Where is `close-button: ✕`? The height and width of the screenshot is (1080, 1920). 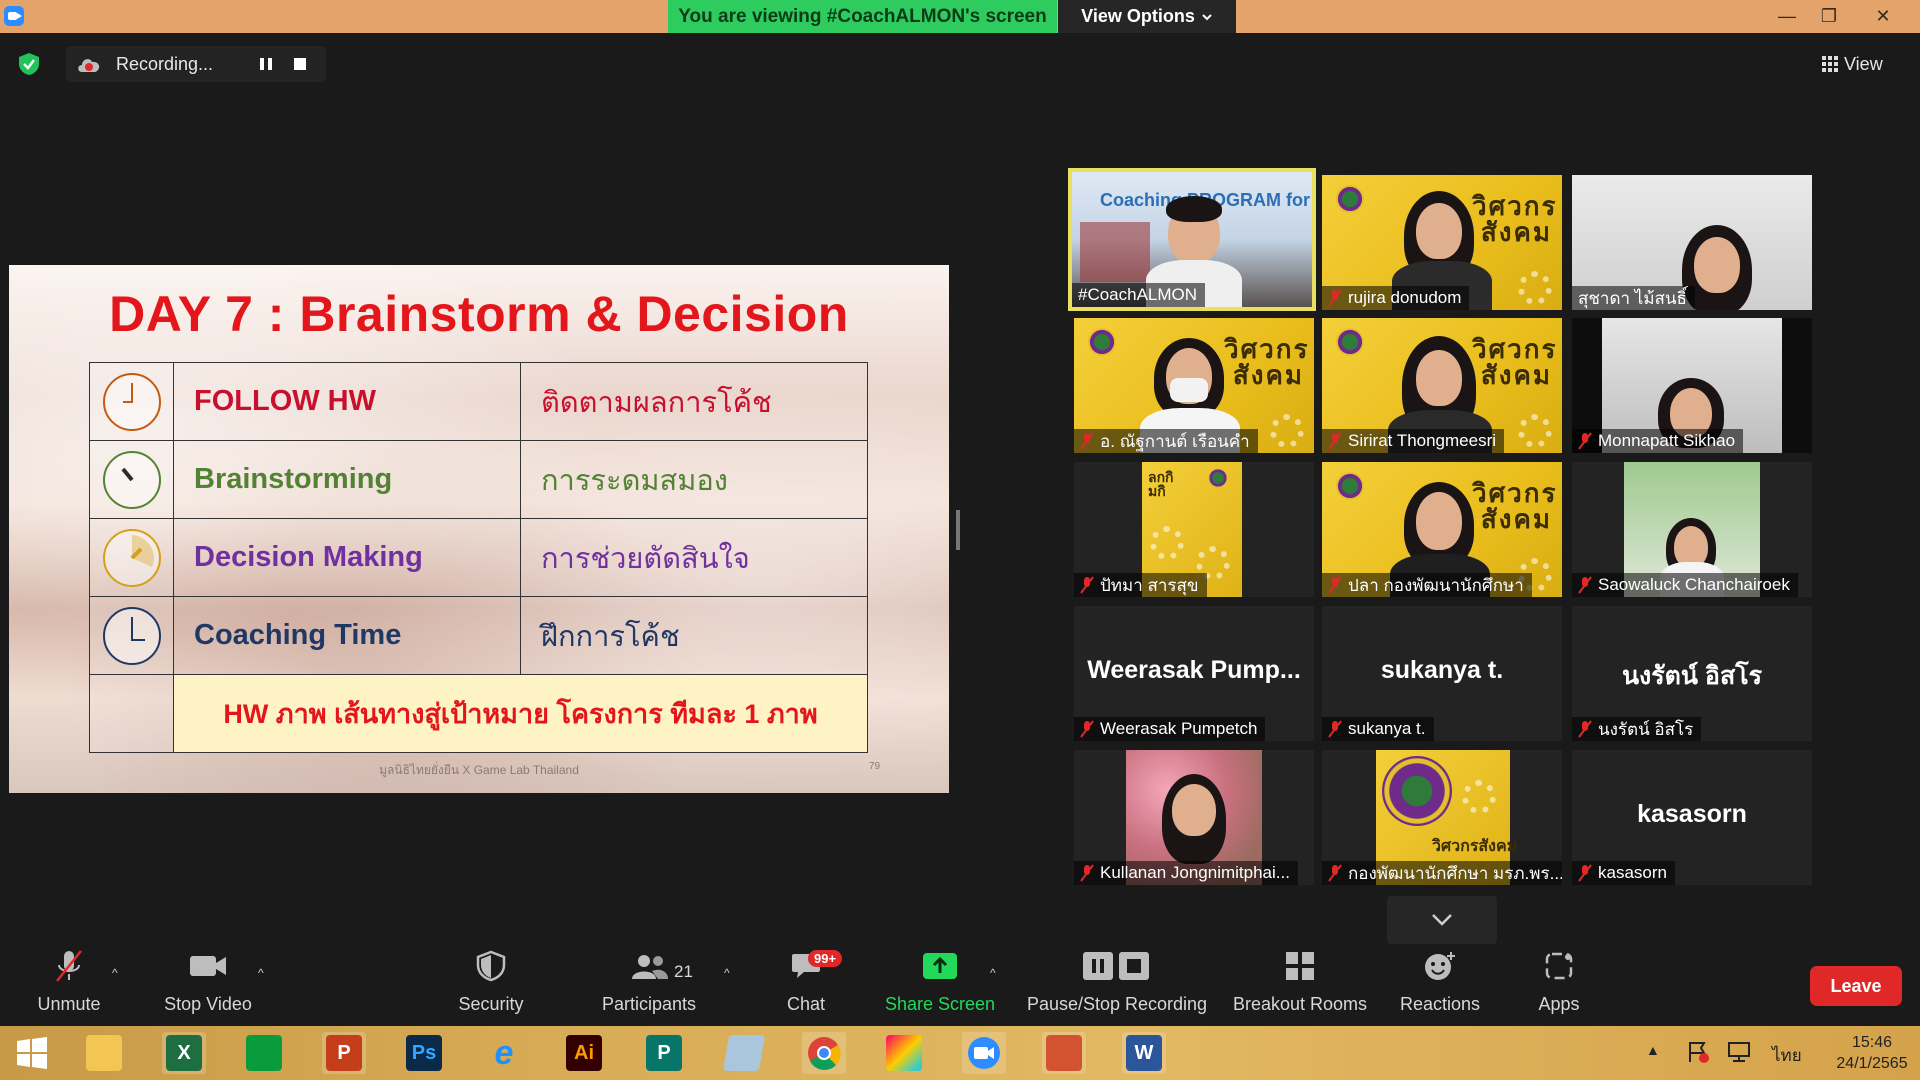
close-button: ✕ is located at coordinates (1883, 16).